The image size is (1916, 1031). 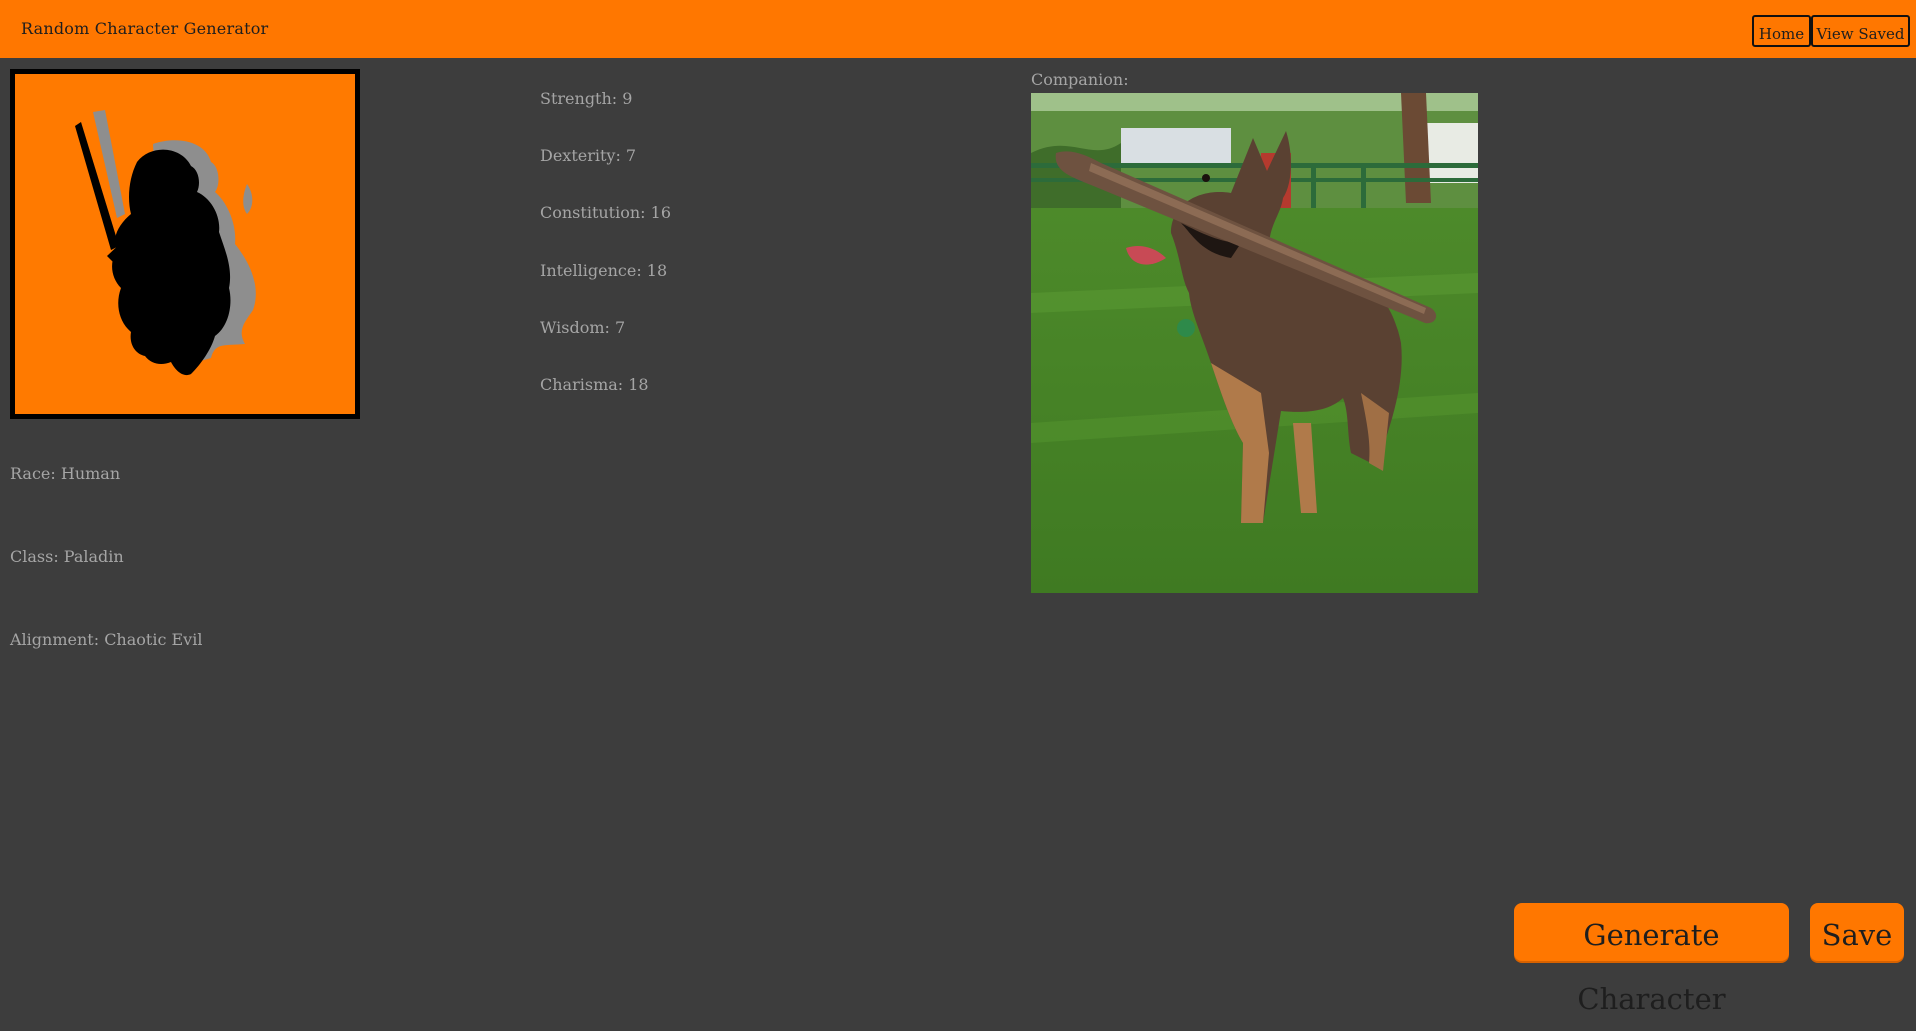 I want to click on dog-photo-illustration, so click(x=1254, y=343).